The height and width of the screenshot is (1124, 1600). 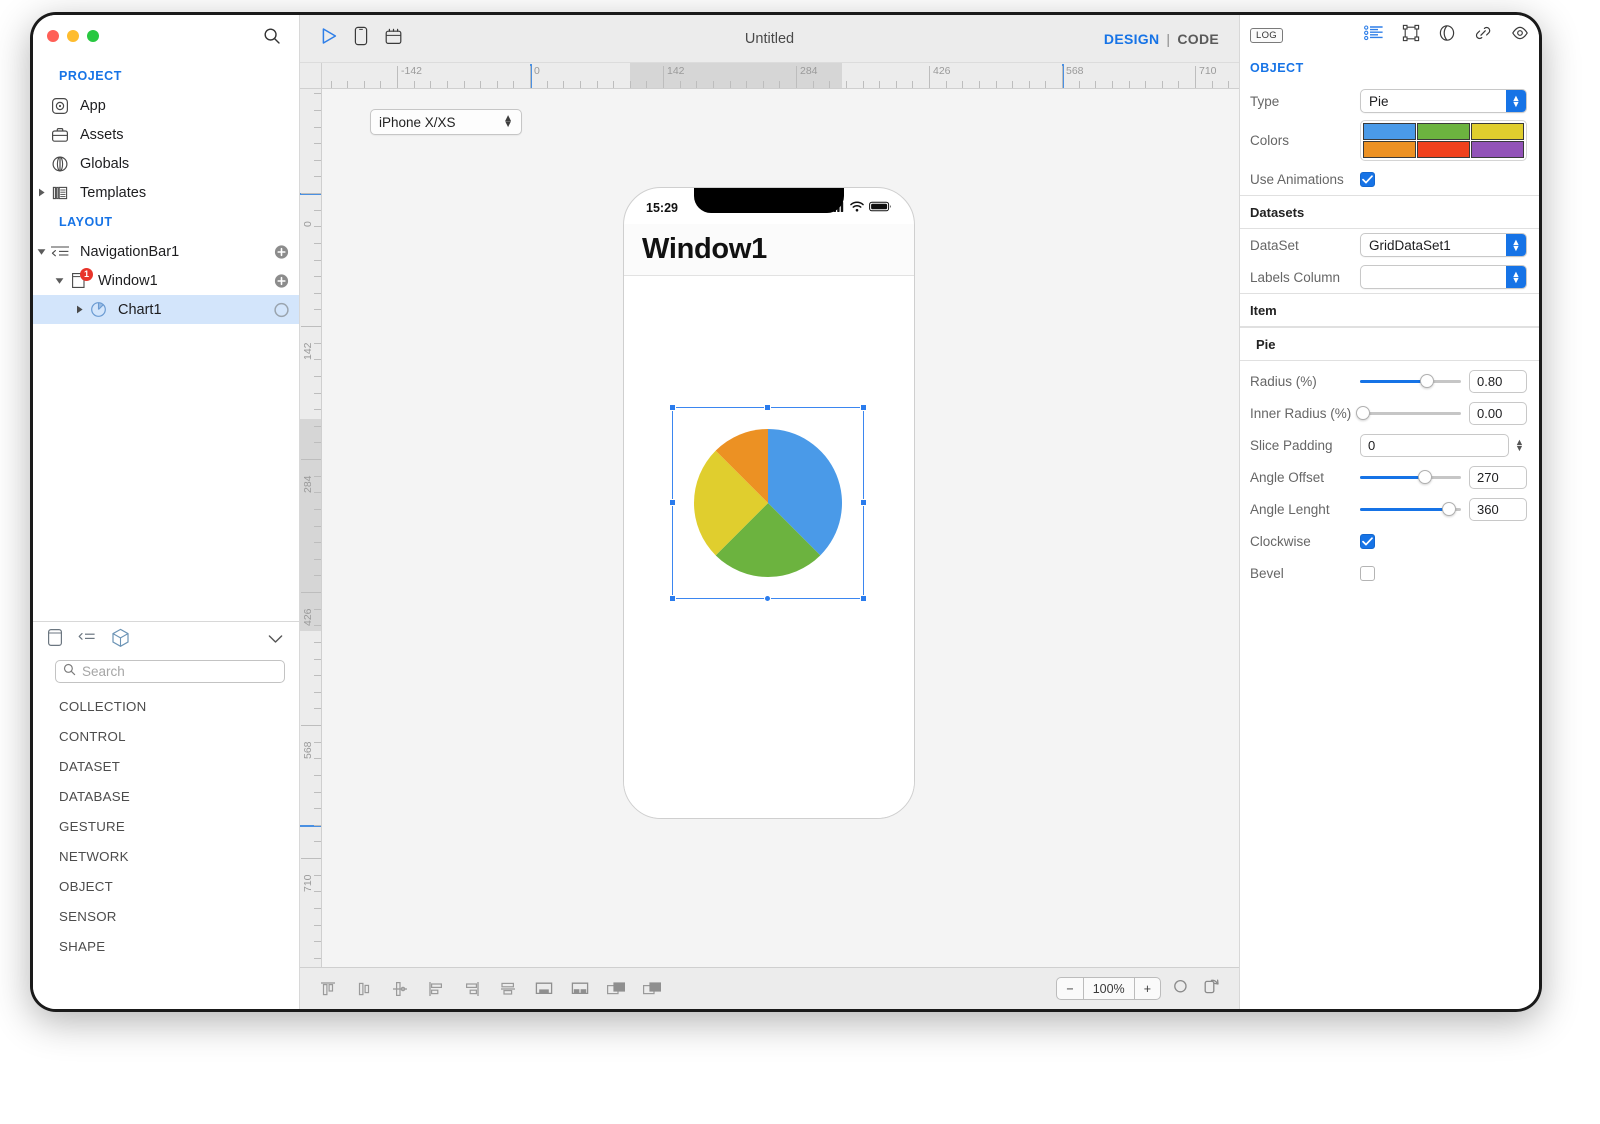 I want to click on rotate-device-icon, so click(x=1211, y=988).